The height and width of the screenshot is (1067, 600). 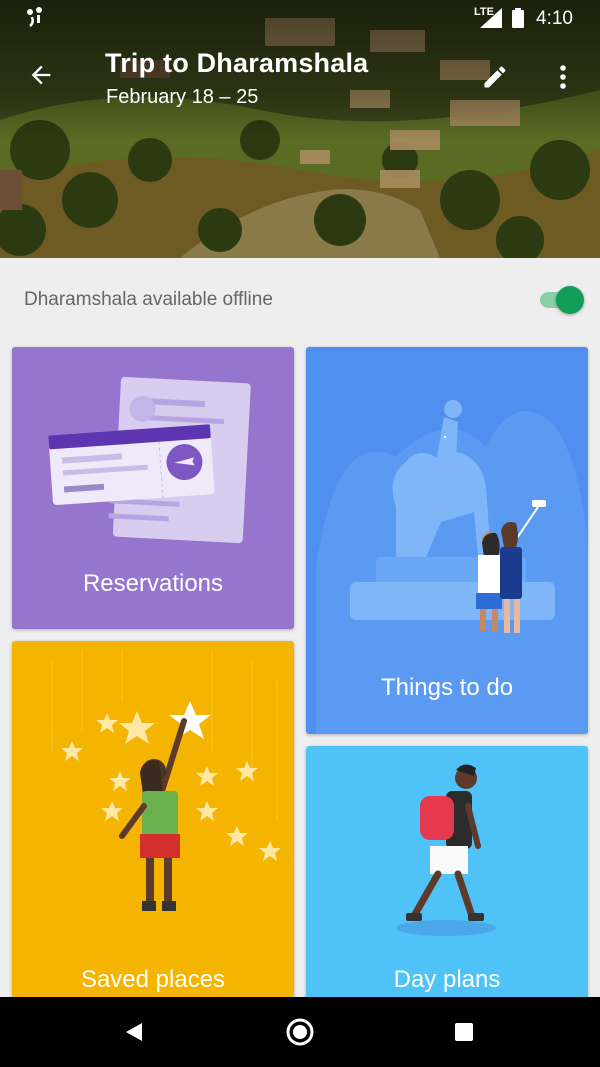 I want to click on home-circle-icon, so click(x=300, y=1032).